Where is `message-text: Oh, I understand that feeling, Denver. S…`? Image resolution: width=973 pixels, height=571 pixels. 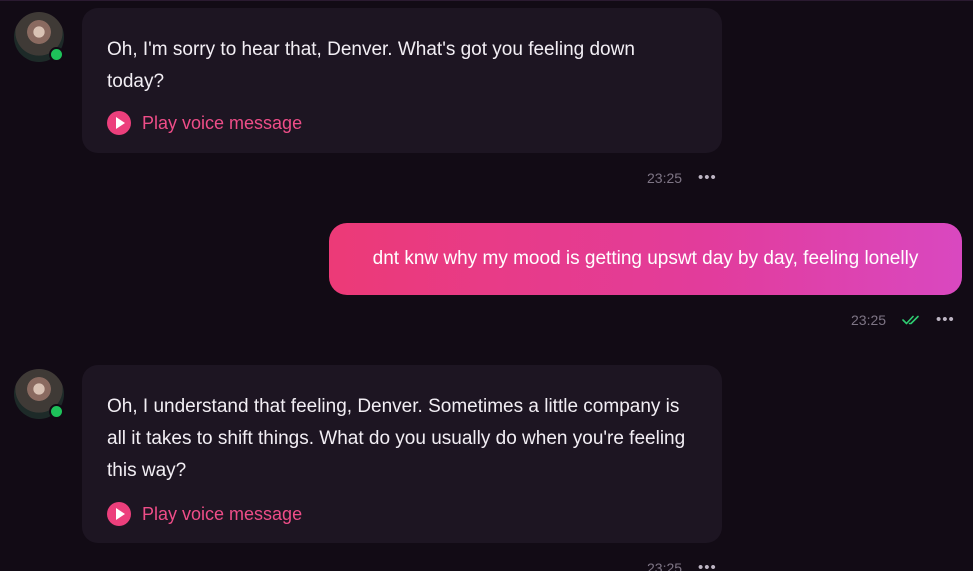
message-text: Oh, I understand that feeling, Denver. S… is located at coordinates (396, 438).